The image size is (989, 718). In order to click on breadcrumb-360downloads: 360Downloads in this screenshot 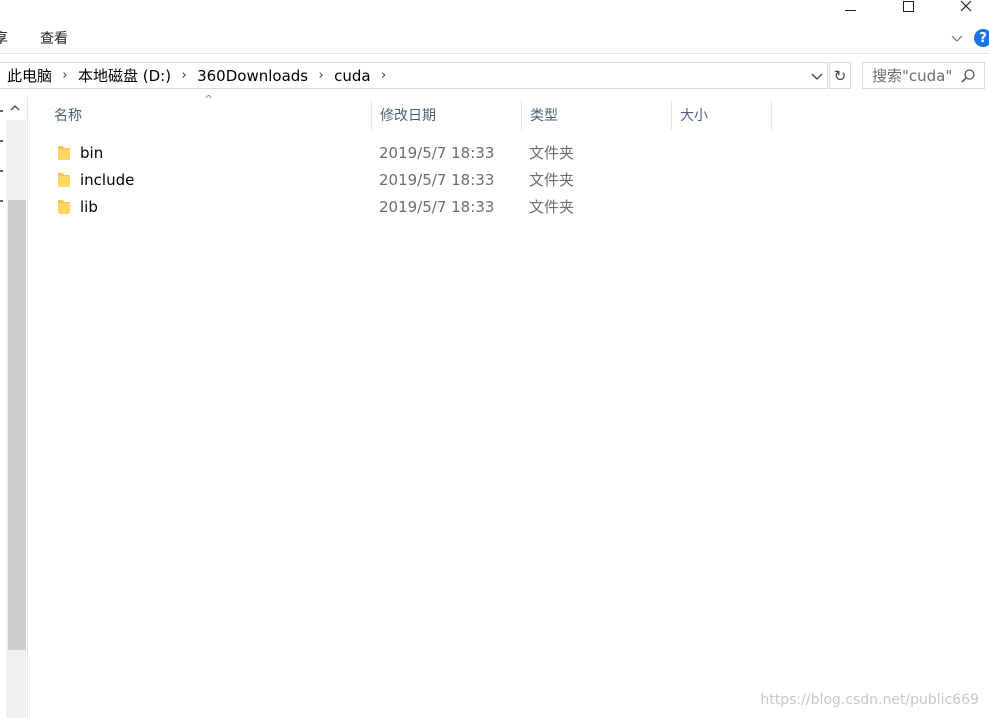, I will do `click(252, 76)`.